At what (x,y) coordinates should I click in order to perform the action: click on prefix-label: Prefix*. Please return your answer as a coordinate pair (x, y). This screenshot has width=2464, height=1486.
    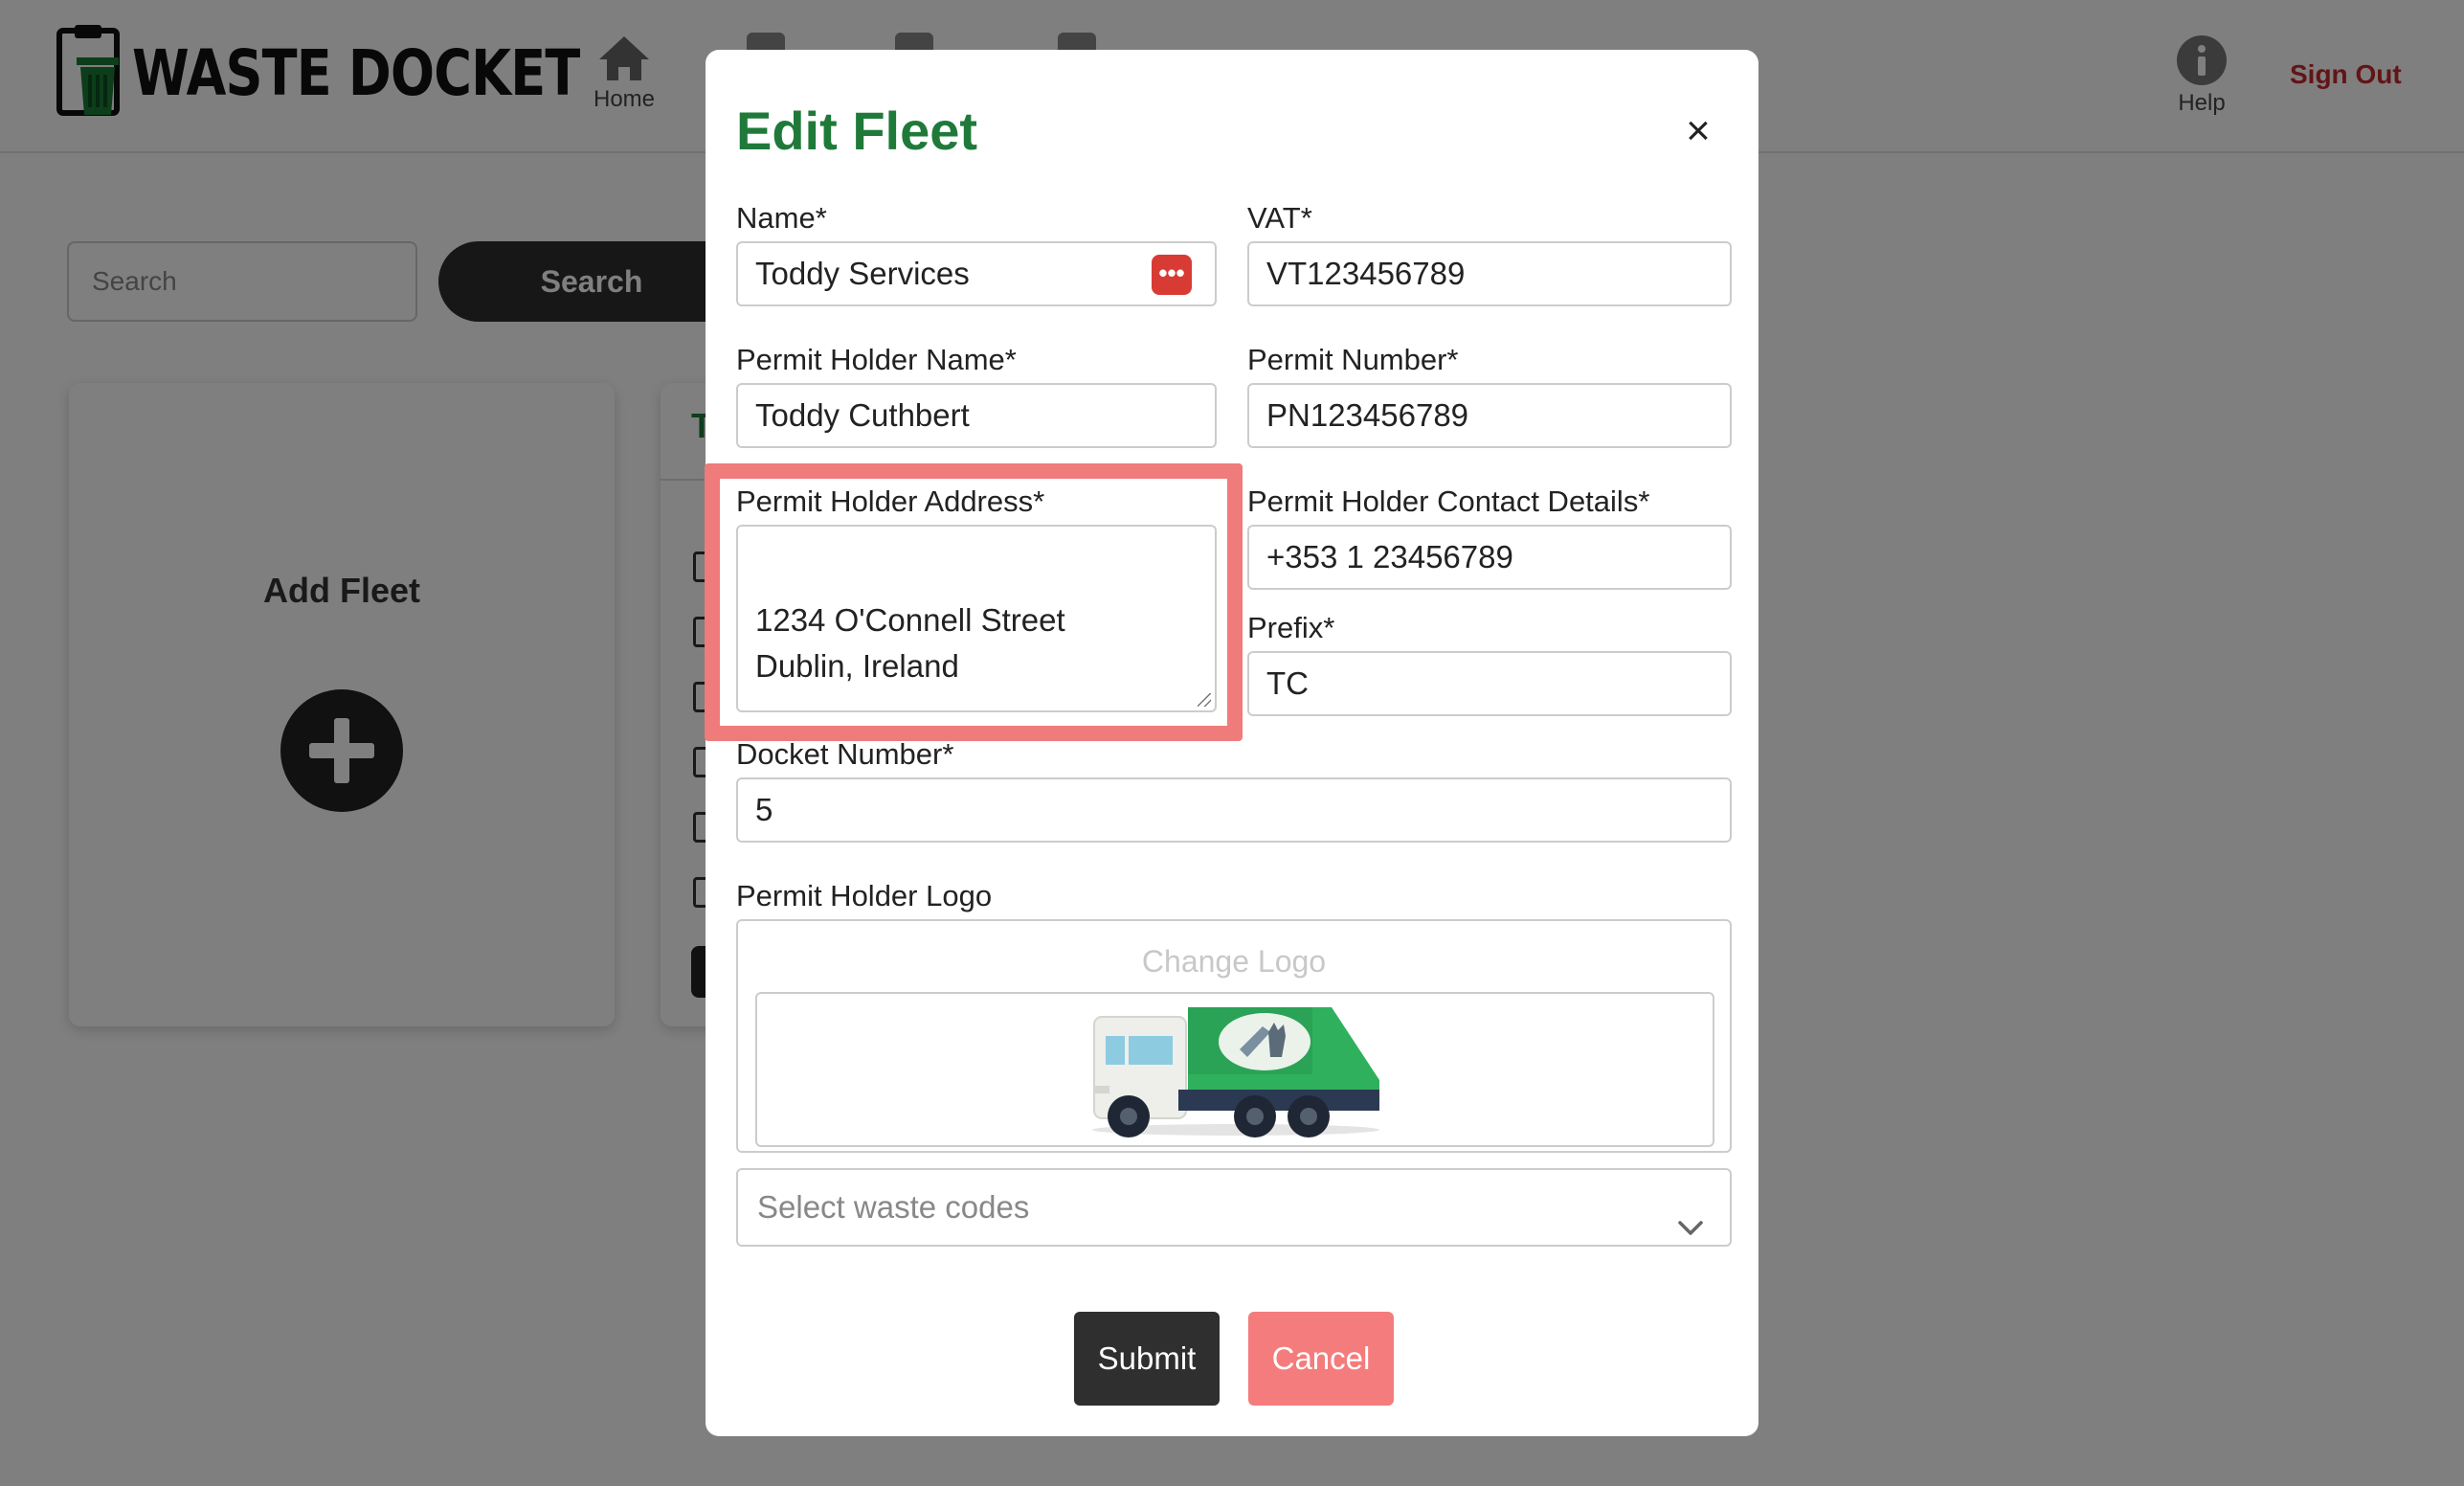
    Looking at the image, I should click on (1291, 627).